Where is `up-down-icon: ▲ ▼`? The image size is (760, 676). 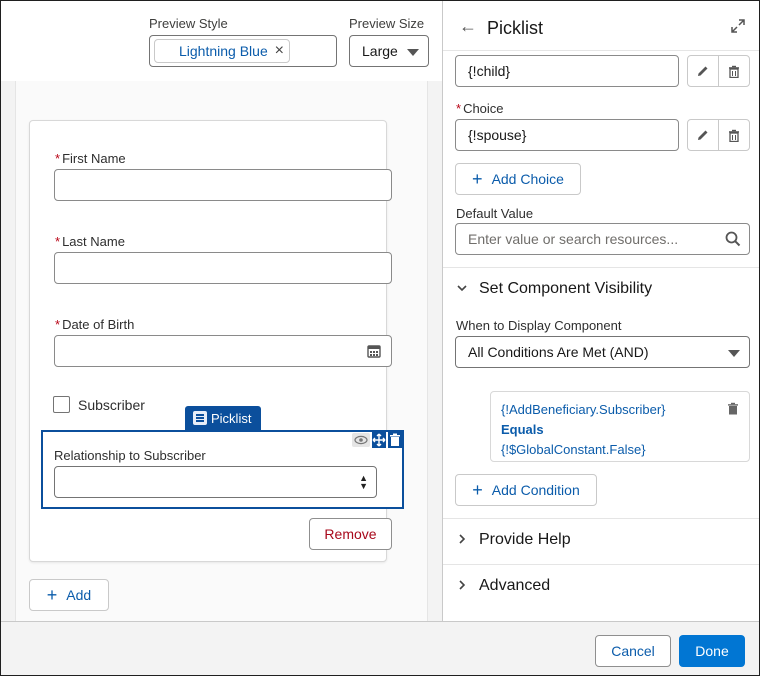
up-down-icon: ▲ ▼ is located at coordinates (363, 482).